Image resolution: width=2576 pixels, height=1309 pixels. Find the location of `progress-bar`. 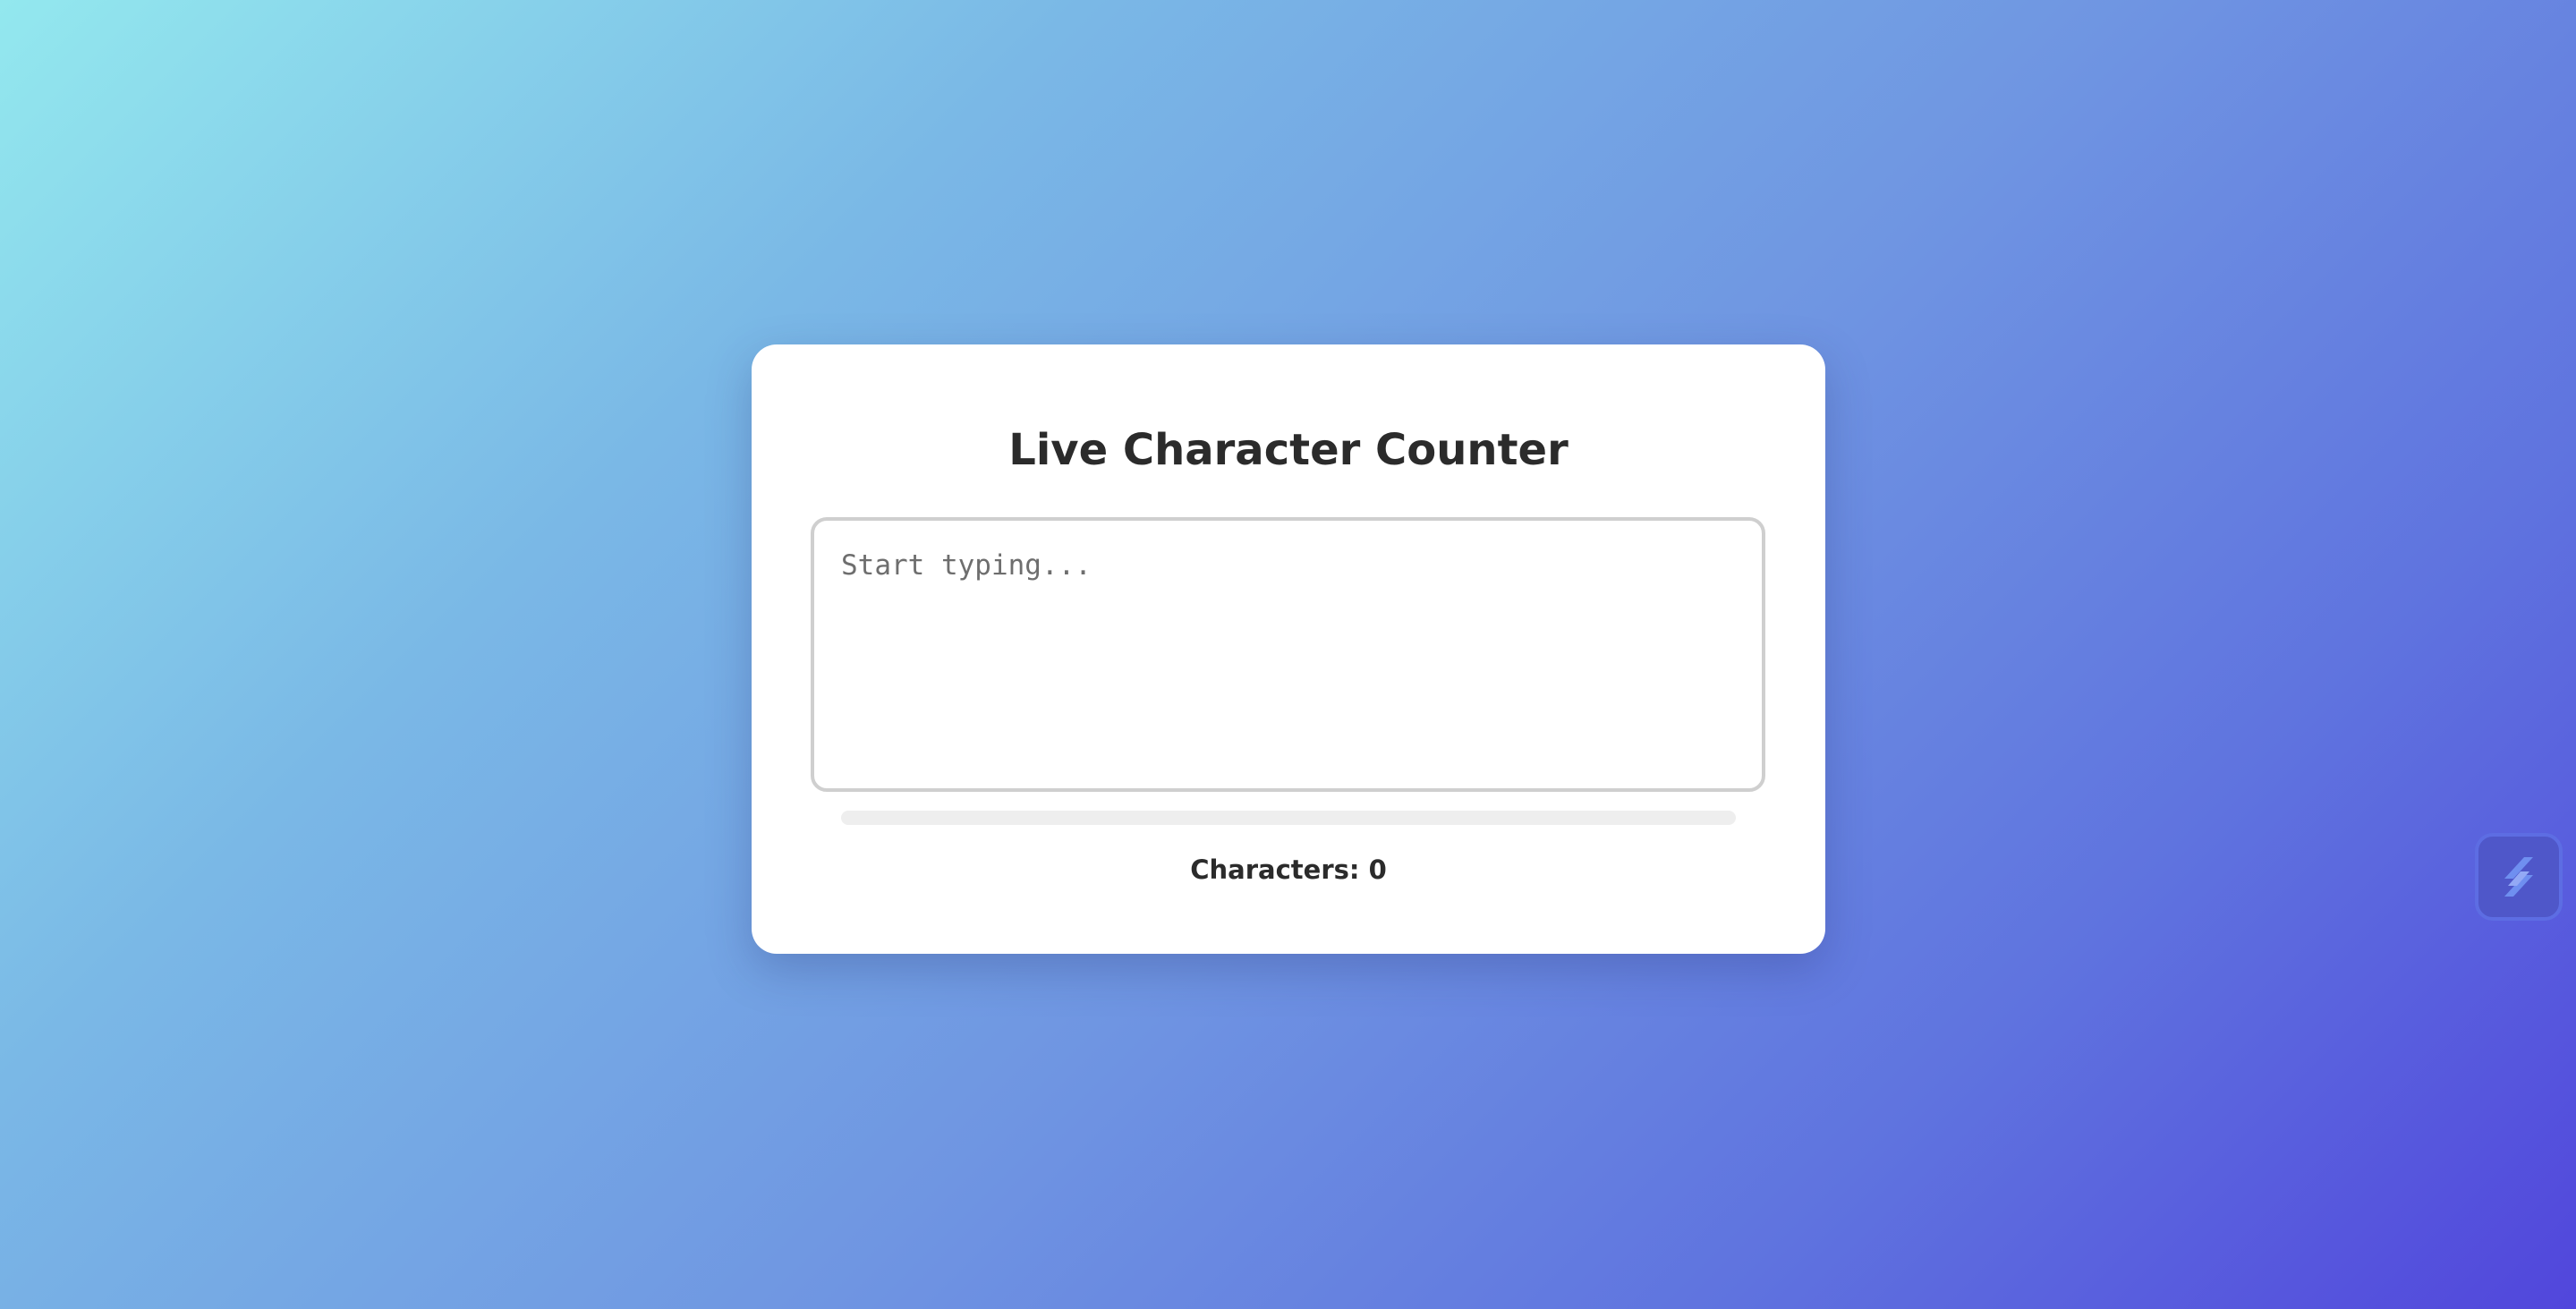

progress-bar is located at coordinates (1288, 818).